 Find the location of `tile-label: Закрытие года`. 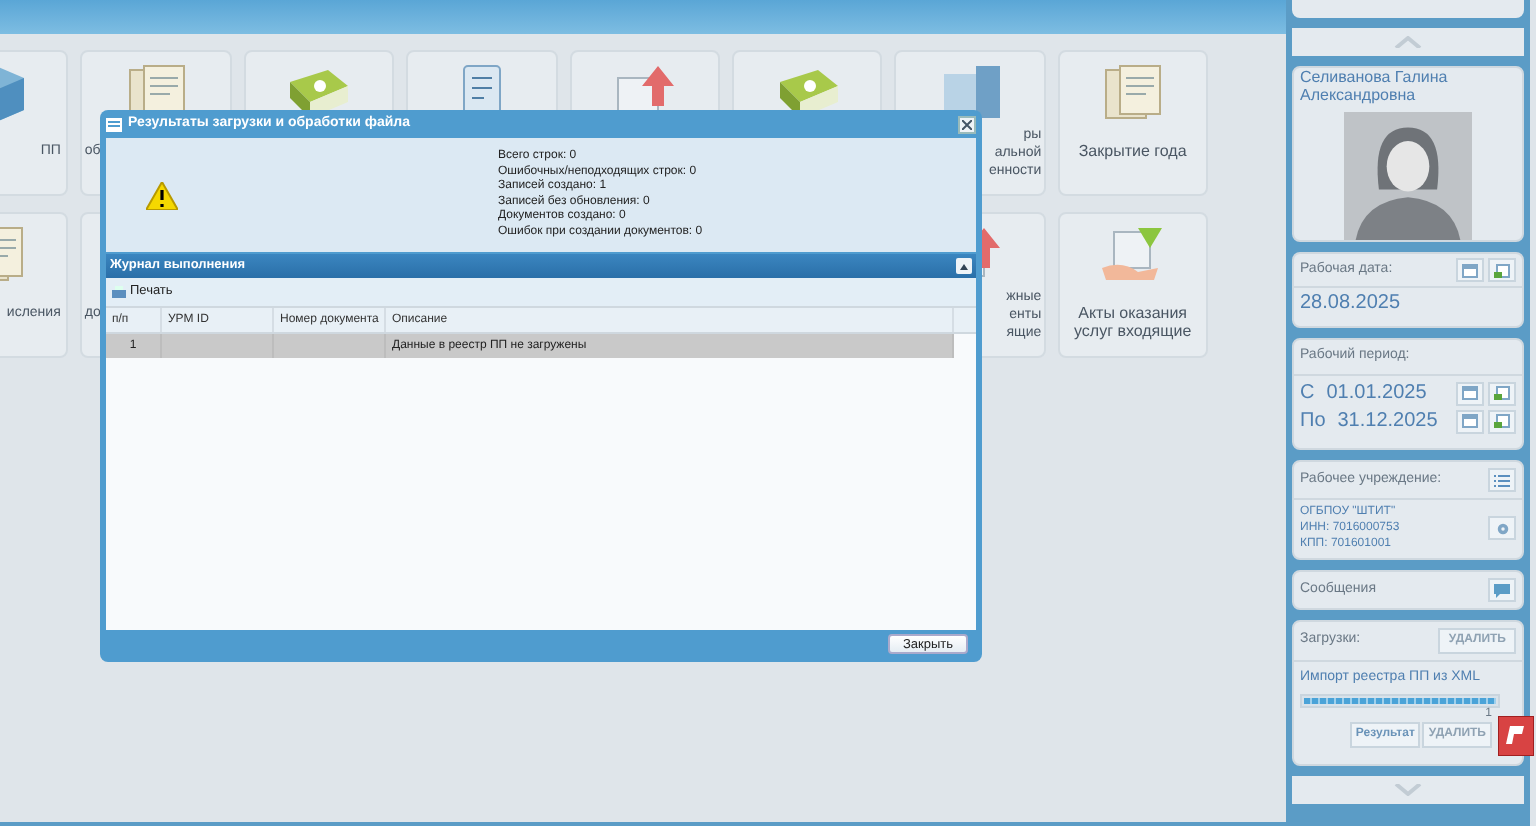

tile-label: Закрытие года is located at coordinates (1132, 151).